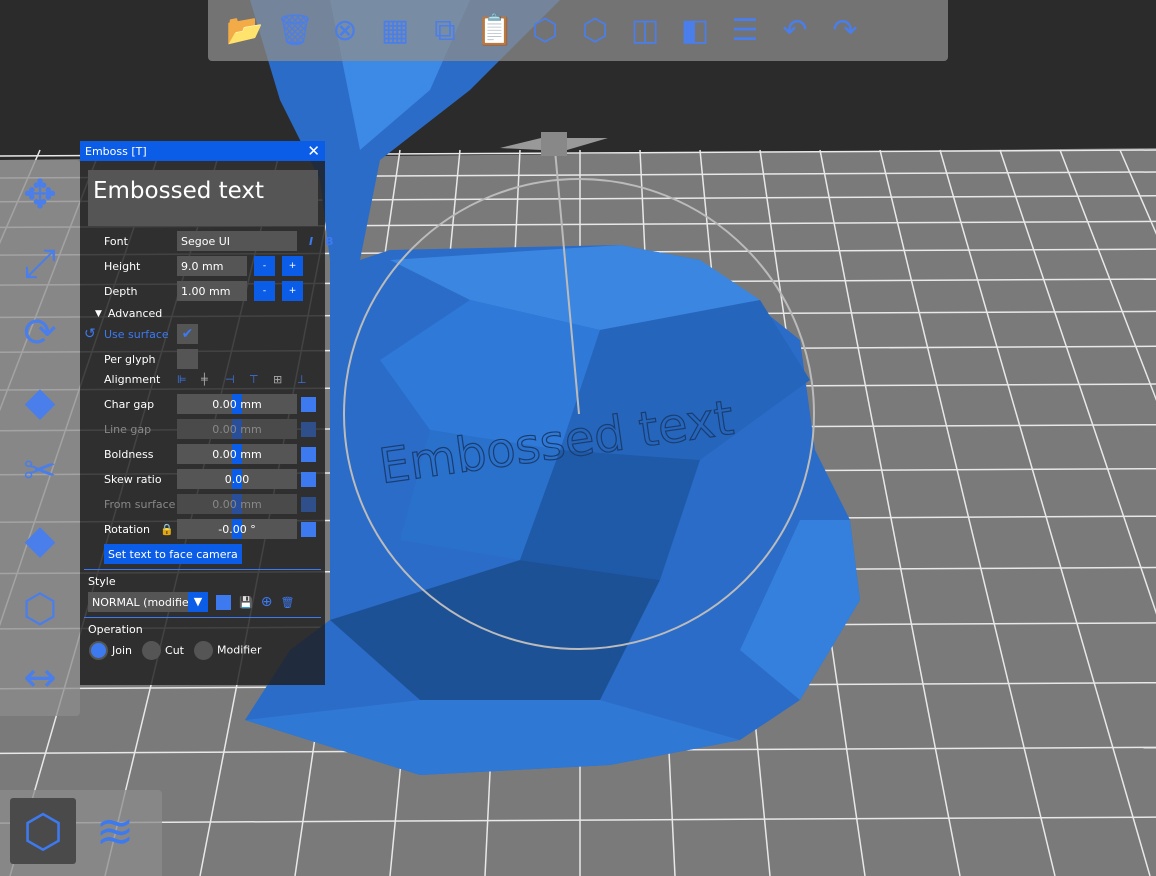 This screenshot has width=1156, height=876. I want to click on reset-icon: ↺, so click(94, 334).